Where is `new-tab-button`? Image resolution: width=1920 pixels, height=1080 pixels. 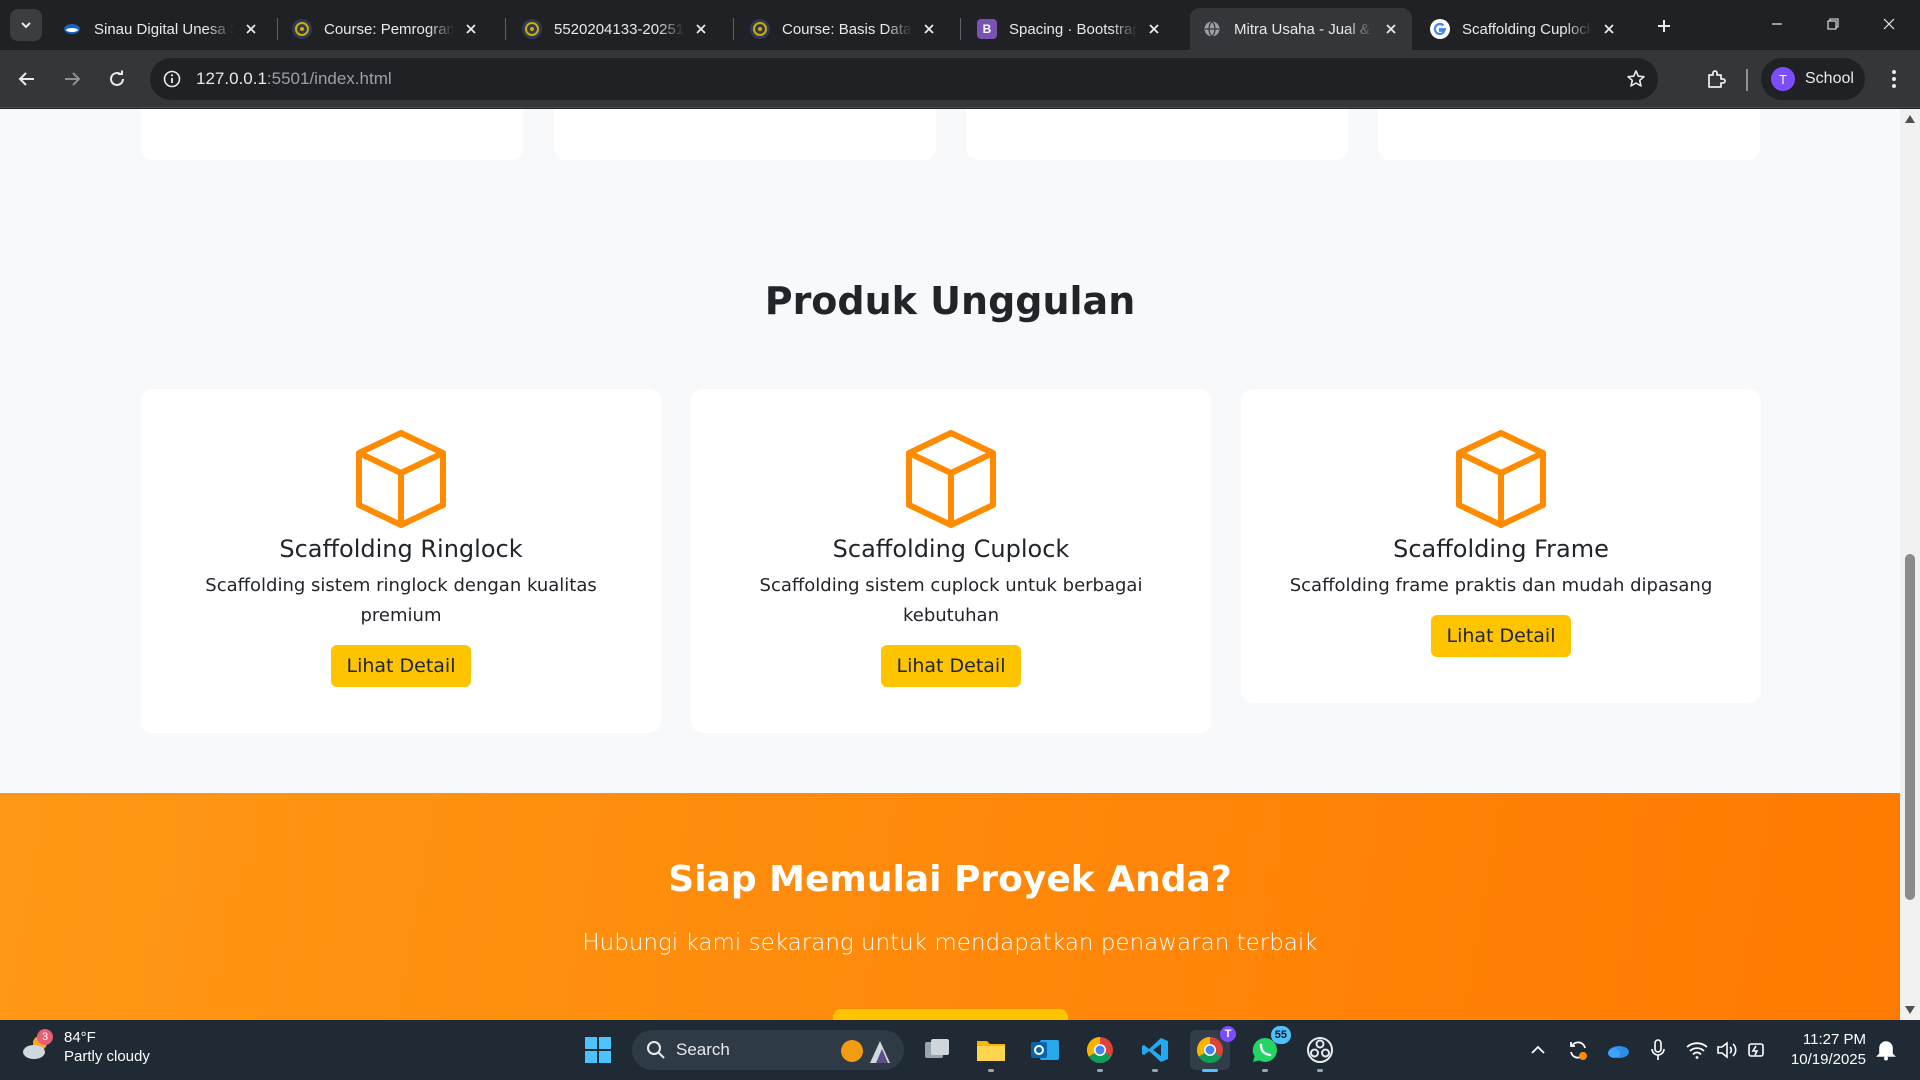
new-tab-button is located at coordinates (1664, 26).